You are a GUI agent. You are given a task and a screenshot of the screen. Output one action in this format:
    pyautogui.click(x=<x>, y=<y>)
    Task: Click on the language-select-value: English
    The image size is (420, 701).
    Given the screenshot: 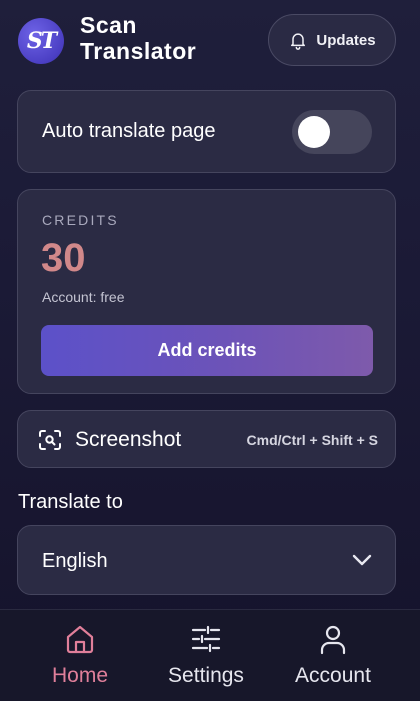 What is the action you would take?
    pyautogui.click(x=75, y=561)
    